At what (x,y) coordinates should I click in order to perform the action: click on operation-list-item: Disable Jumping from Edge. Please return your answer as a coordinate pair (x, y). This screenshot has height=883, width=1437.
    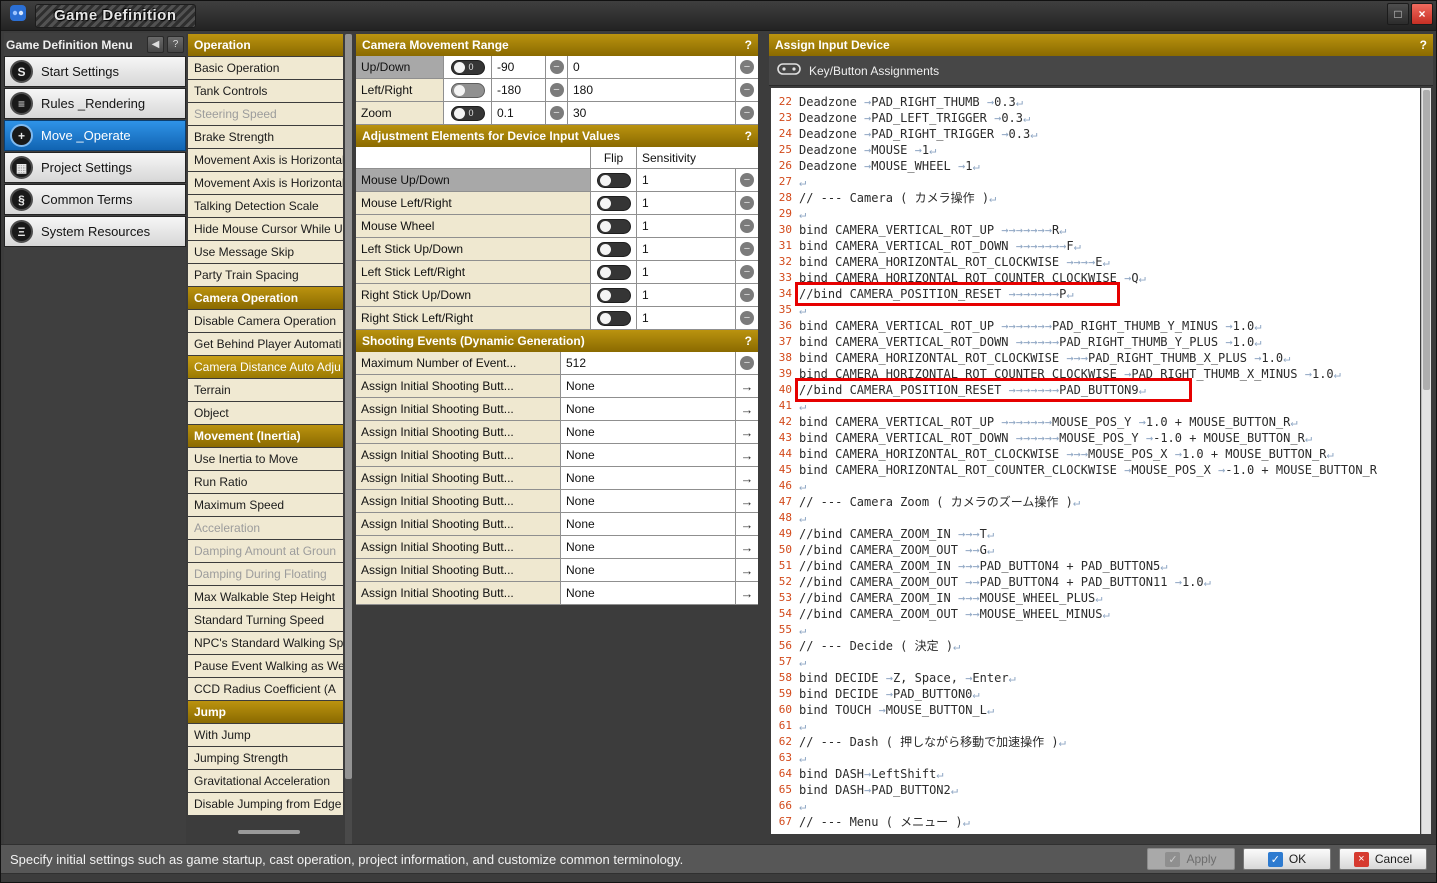
    Looking at the image, I should click on (265, 804).